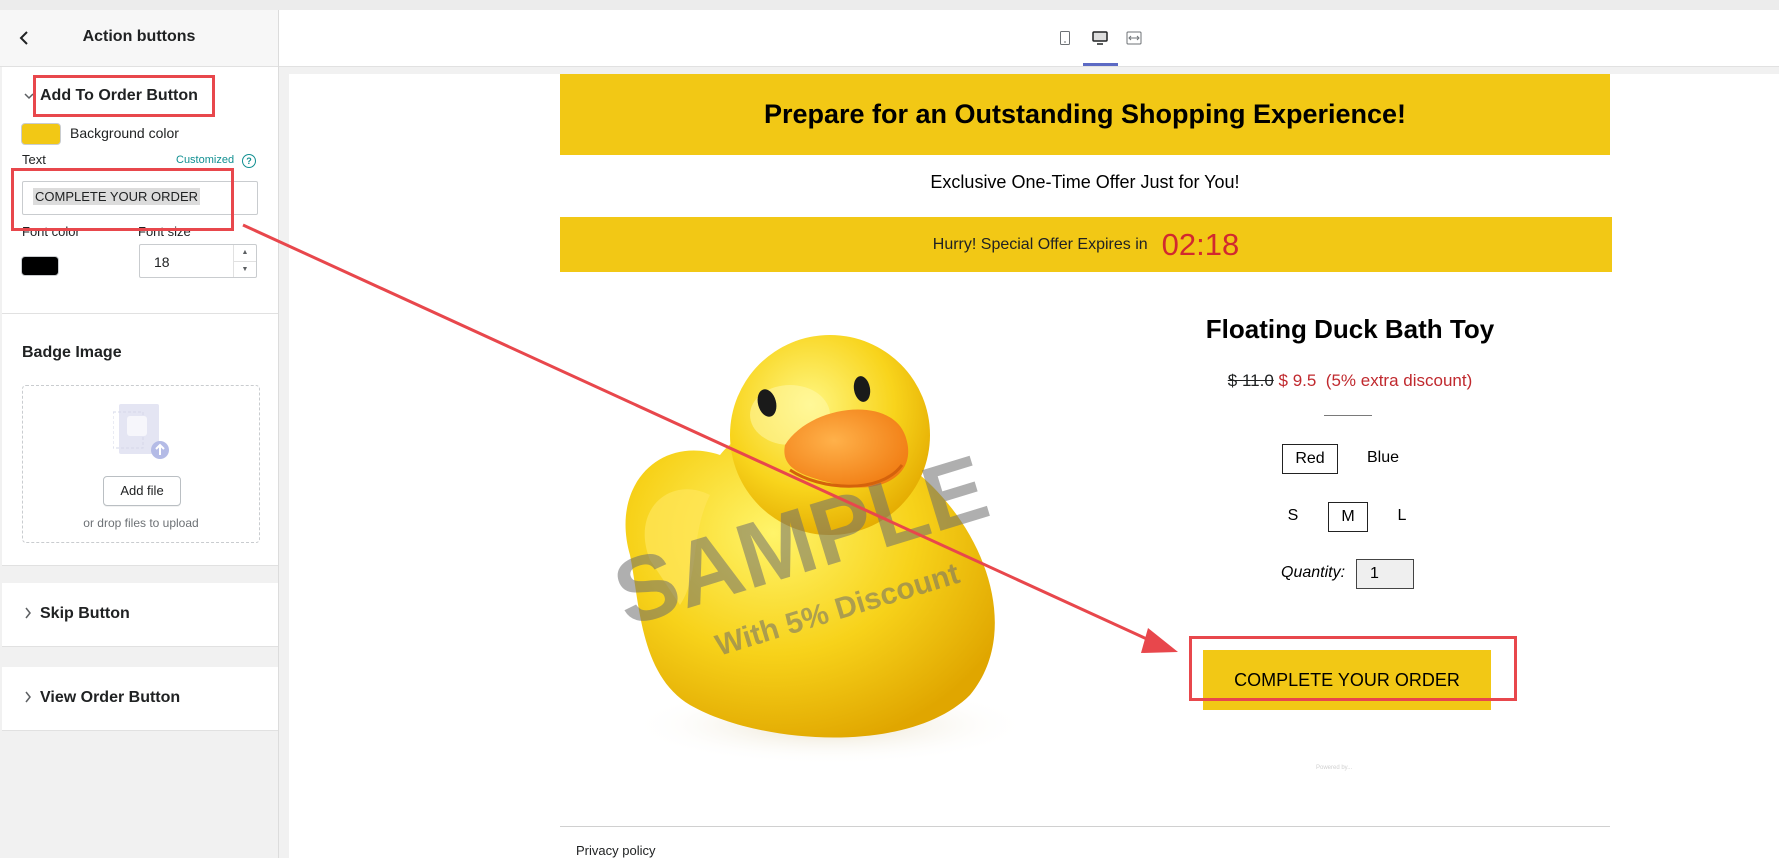  I want to click on stepper-up-icon: ▲, so click(245, 253).